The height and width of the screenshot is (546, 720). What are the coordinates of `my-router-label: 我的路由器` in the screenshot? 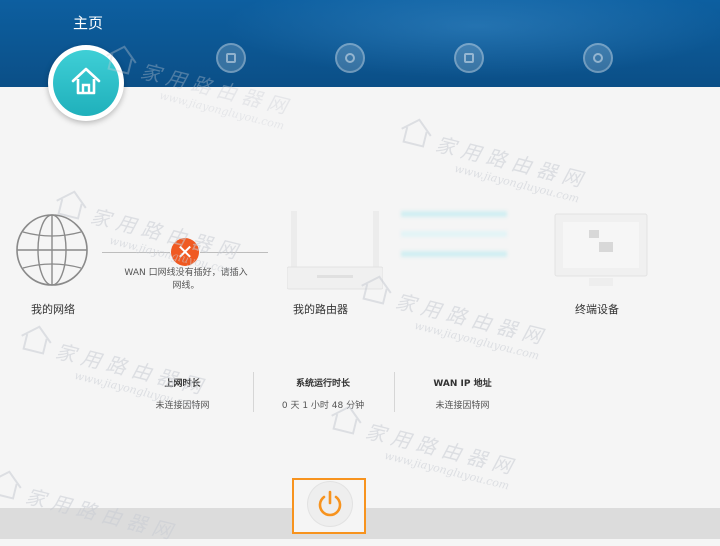 It's located at (320, 309).